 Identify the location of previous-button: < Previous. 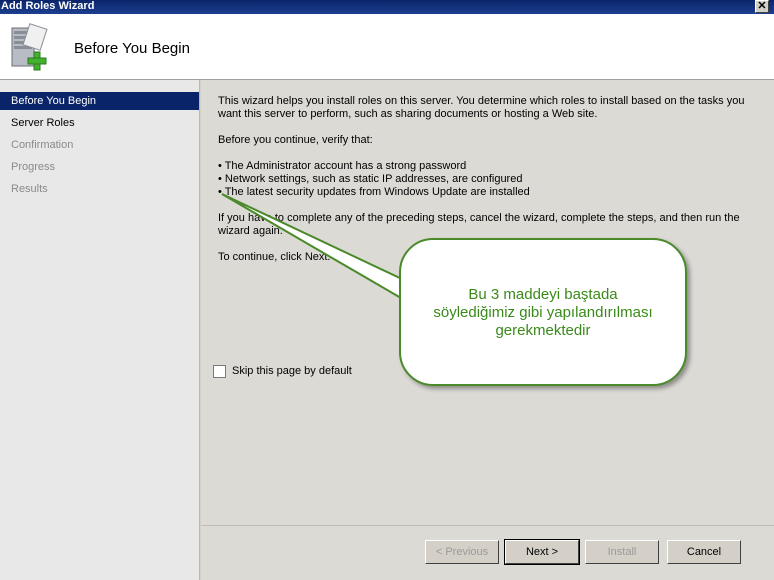
(462, 552).